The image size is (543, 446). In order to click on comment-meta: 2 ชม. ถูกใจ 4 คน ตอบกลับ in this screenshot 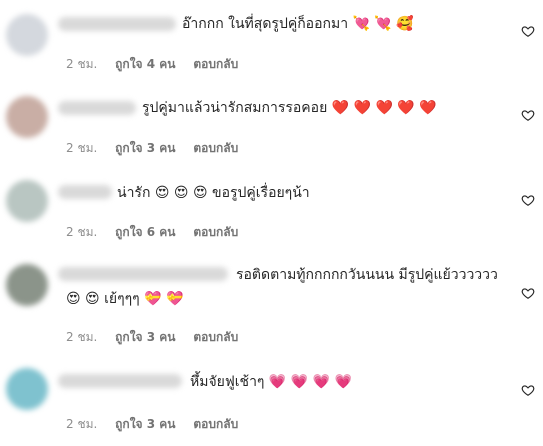, I will do `click(159, 64)`.